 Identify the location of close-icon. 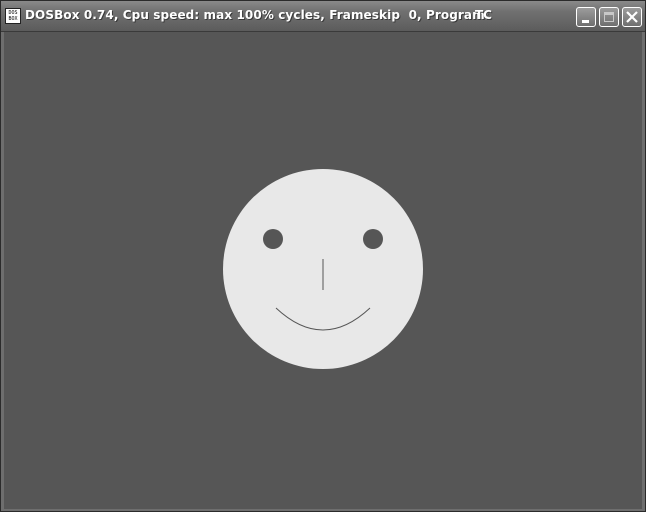
(632, 17).